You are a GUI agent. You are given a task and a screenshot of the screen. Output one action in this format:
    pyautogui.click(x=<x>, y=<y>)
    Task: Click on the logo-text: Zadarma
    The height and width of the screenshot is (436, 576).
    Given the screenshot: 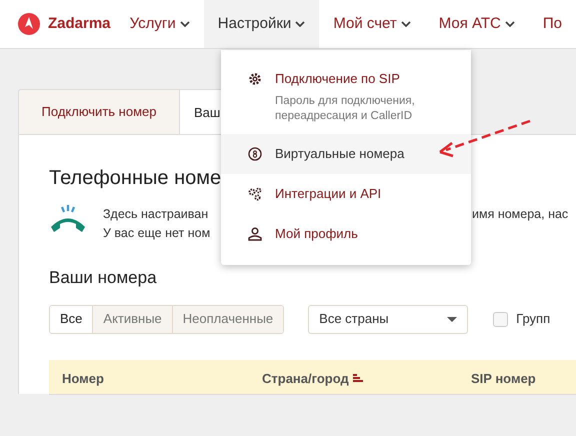 What is the action you would take?
    pyautogui.click(x=79, y=24)
    